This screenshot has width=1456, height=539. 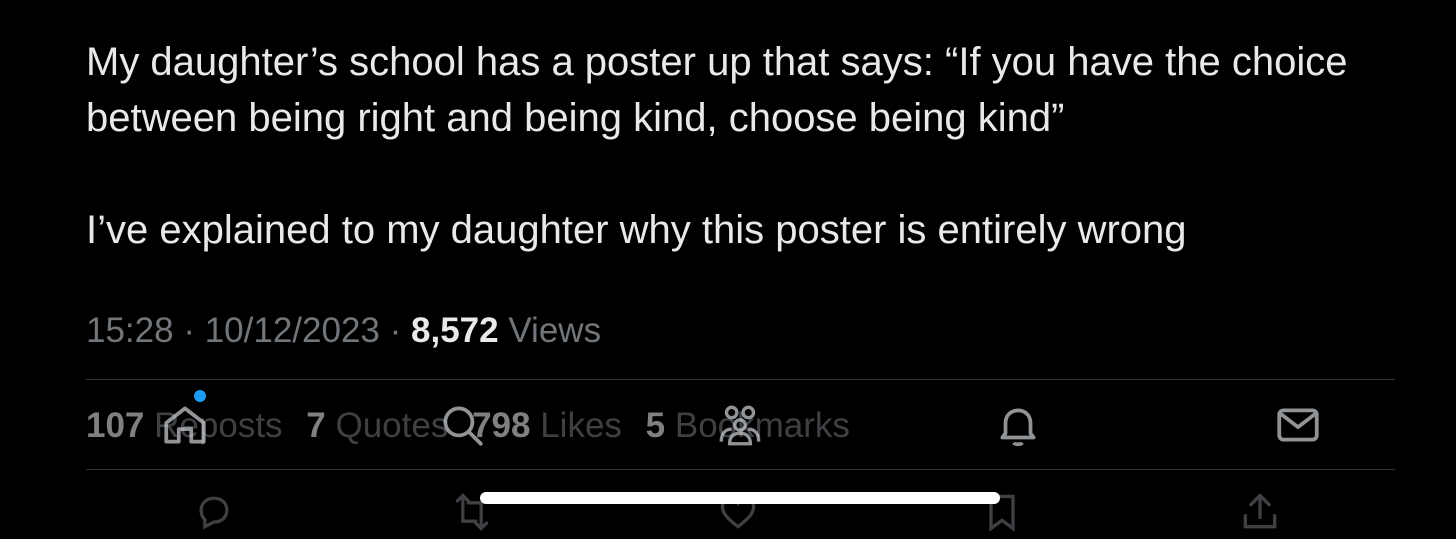 I want to click on nav-notifications-button, so click(x=1018, y=425).